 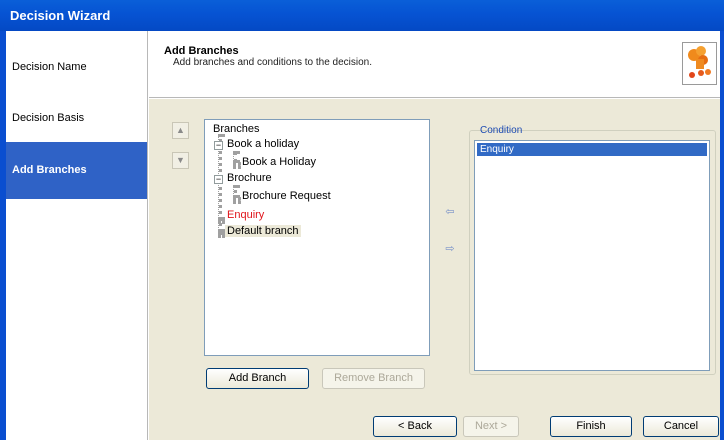 I want to click on back-button: < Back, so click(x=415, y=426).